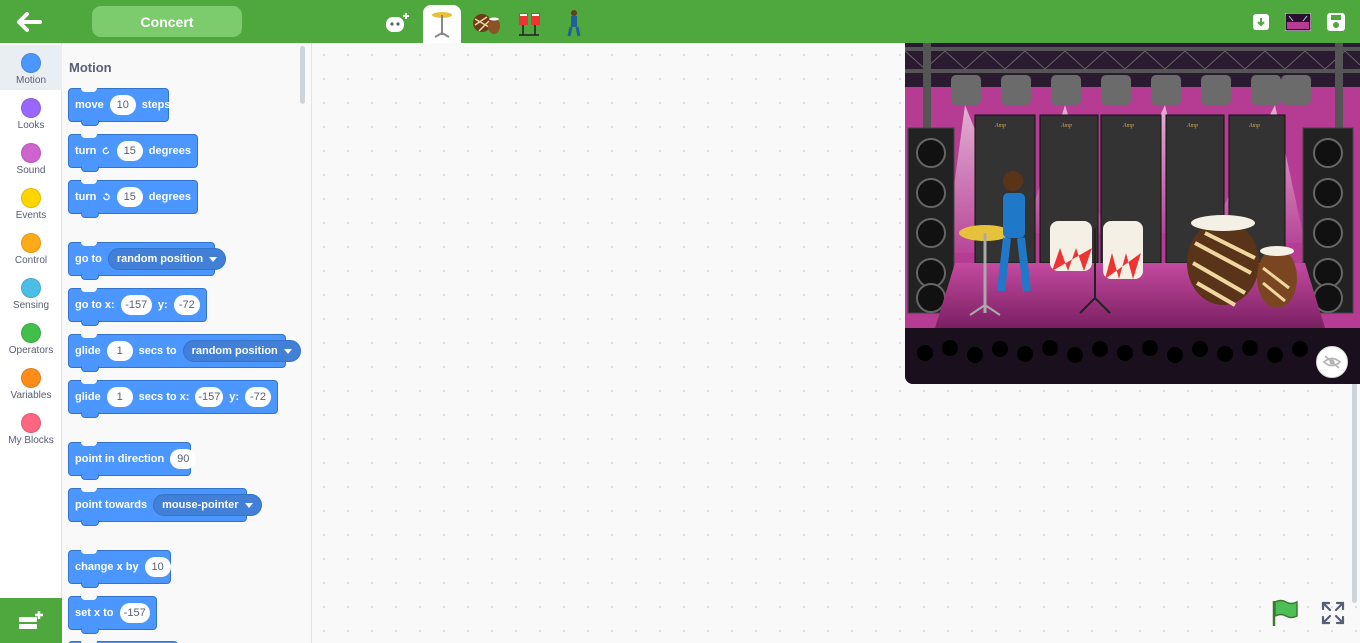  I want to click on download-icon, so click(1261, 22).